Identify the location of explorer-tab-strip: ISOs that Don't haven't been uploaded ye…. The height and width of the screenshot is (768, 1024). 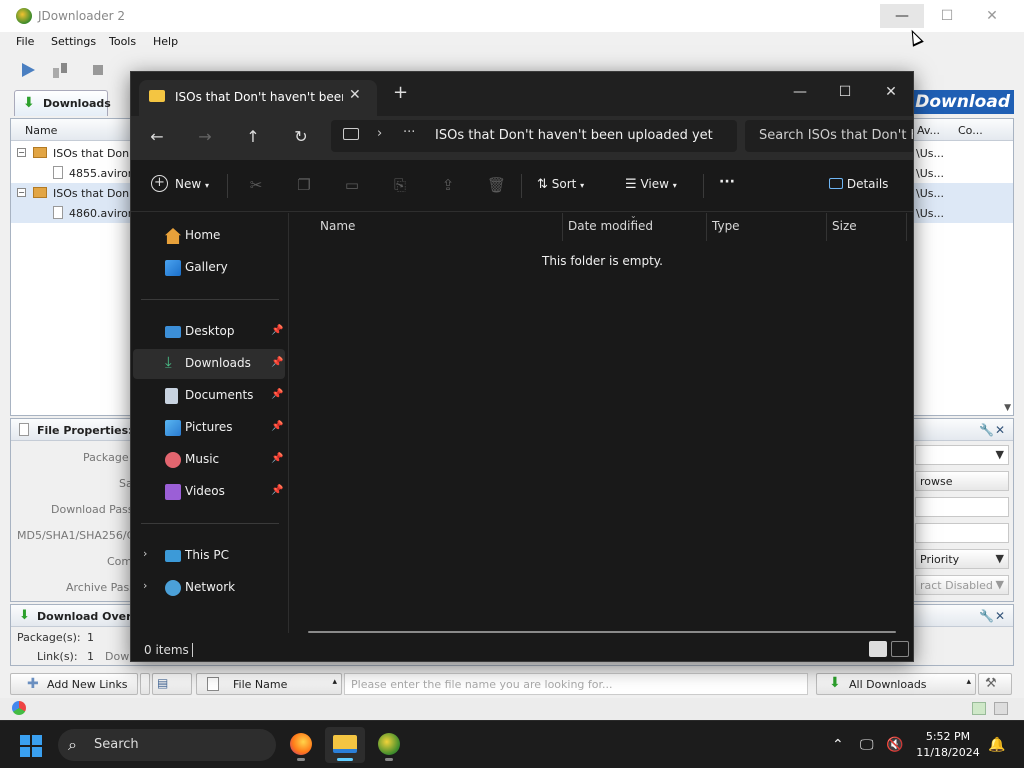
(522, 94).